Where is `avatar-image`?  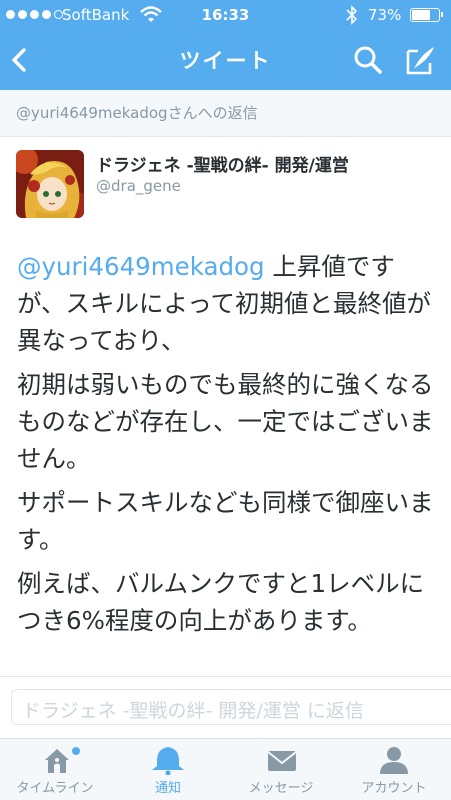 avatar-image is located at coordinates (50, 184).